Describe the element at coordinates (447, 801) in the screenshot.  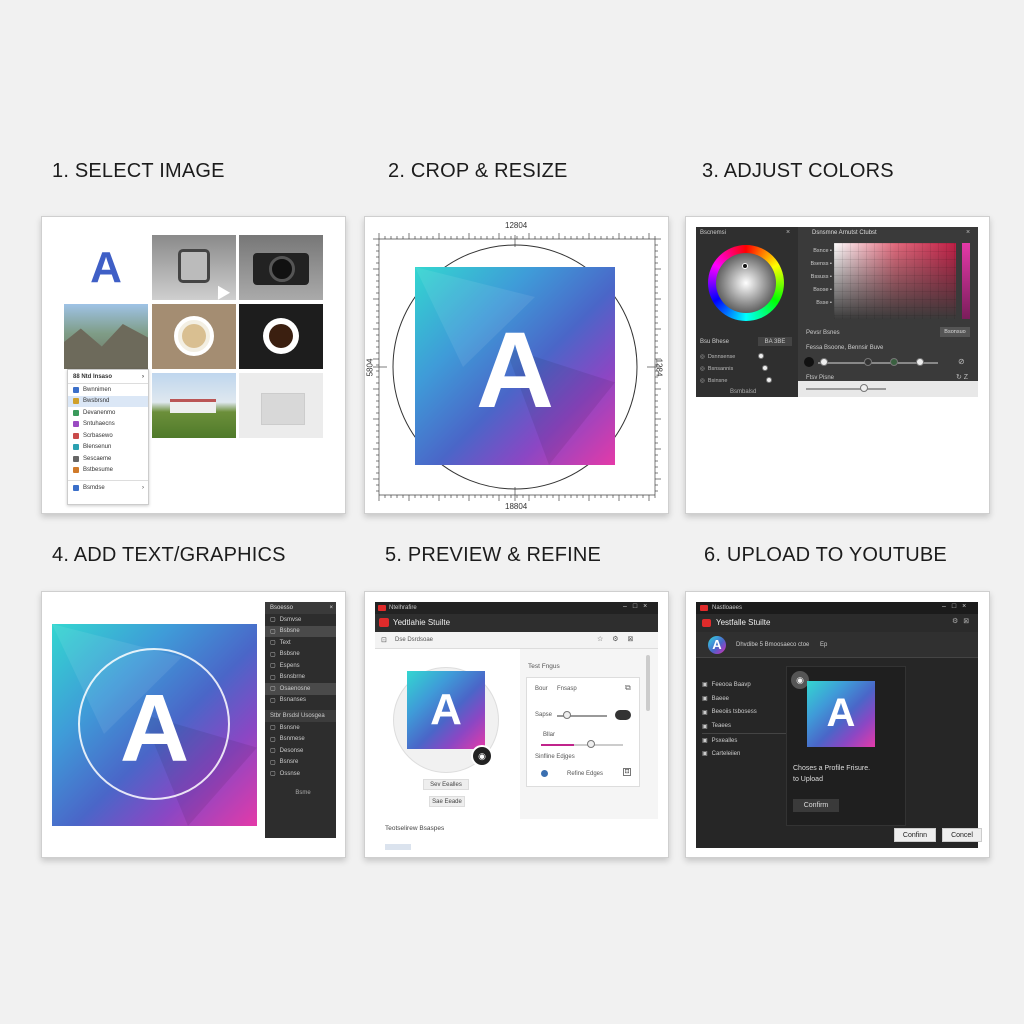
I see `profile-secondary-button: Sae Eeade` at that location.